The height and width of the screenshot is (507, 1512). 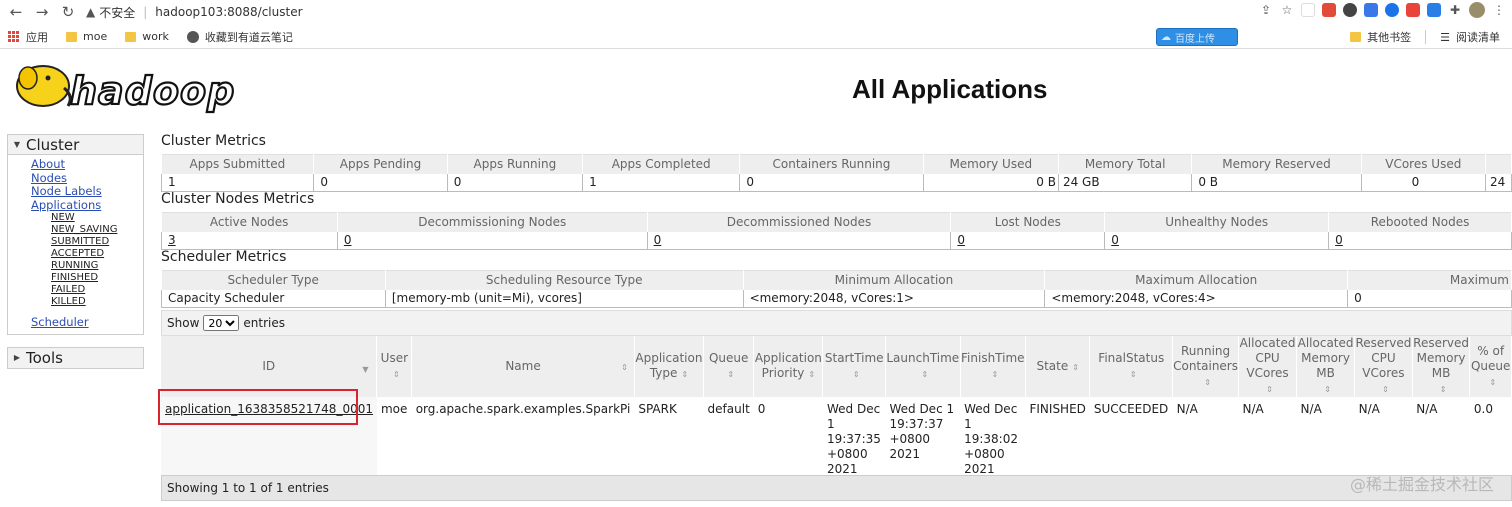 I want to click on tools-header: ▶ Tools, so click(x=75, y=357).